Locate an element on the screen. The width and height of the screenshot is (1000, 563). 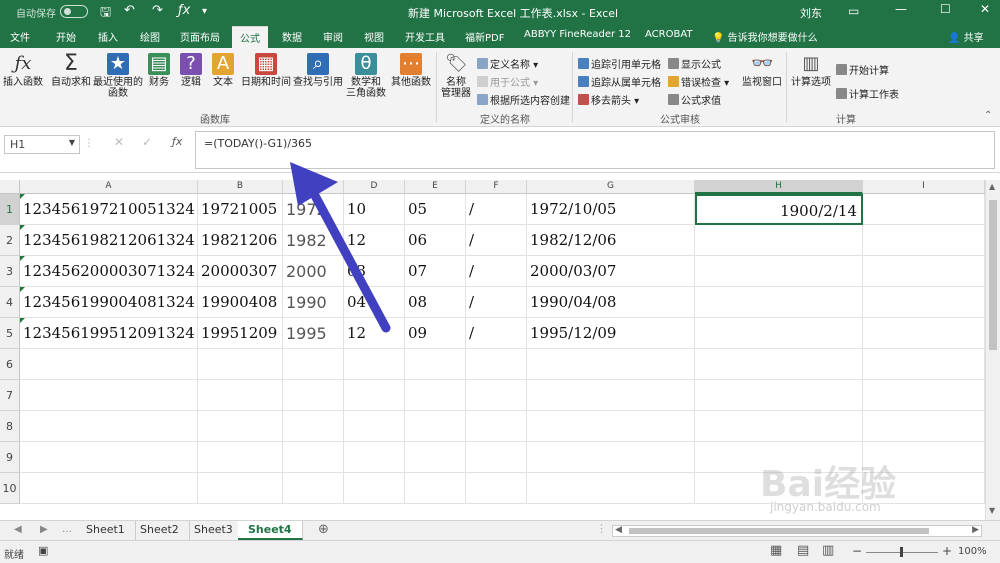
cell-g7 is located at coordinates (611, 395).